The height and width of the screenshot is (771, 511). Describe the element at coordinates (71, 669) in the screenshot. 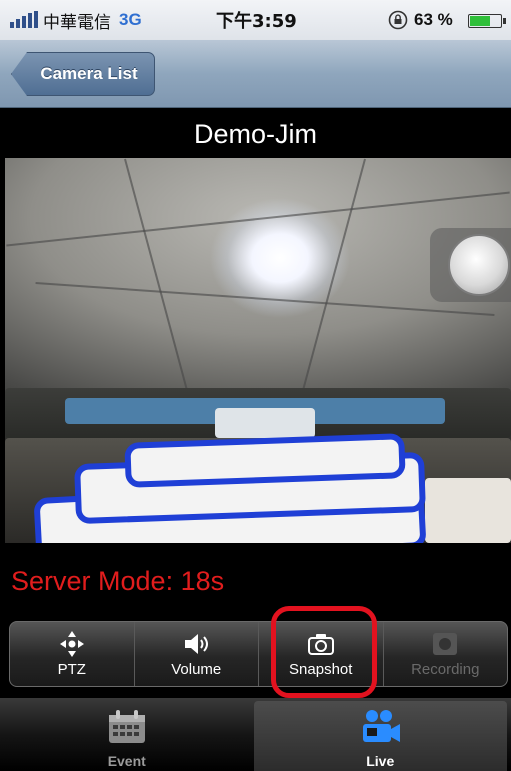

I see `ptz-label: PTZ` at that location.